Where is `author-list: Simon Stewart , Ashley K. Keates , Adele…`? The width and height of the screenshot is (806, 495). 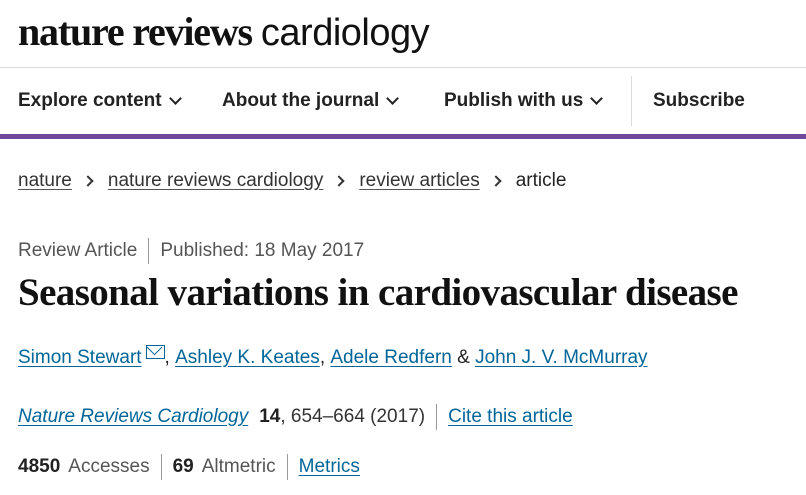 author-list: Simon Stewart , Ashley K. Keates , Adele… is located at coordinates (333, 358).